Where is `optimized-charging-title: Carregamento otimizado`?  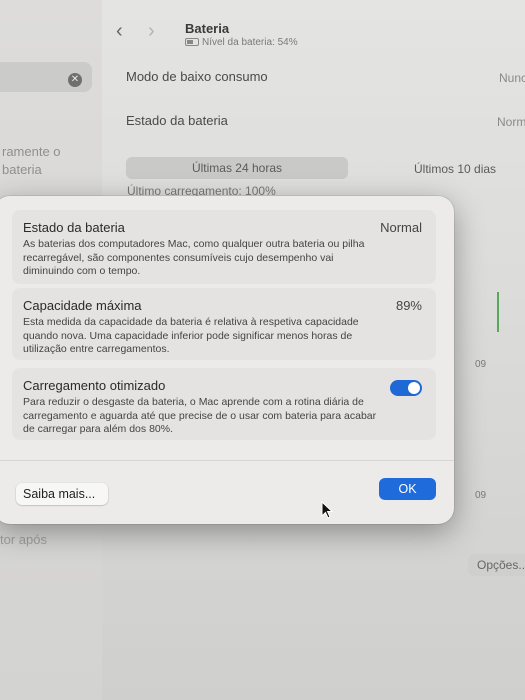
optimized-charging-title: Carregamento otimizado is located at coordinates (94, 385).